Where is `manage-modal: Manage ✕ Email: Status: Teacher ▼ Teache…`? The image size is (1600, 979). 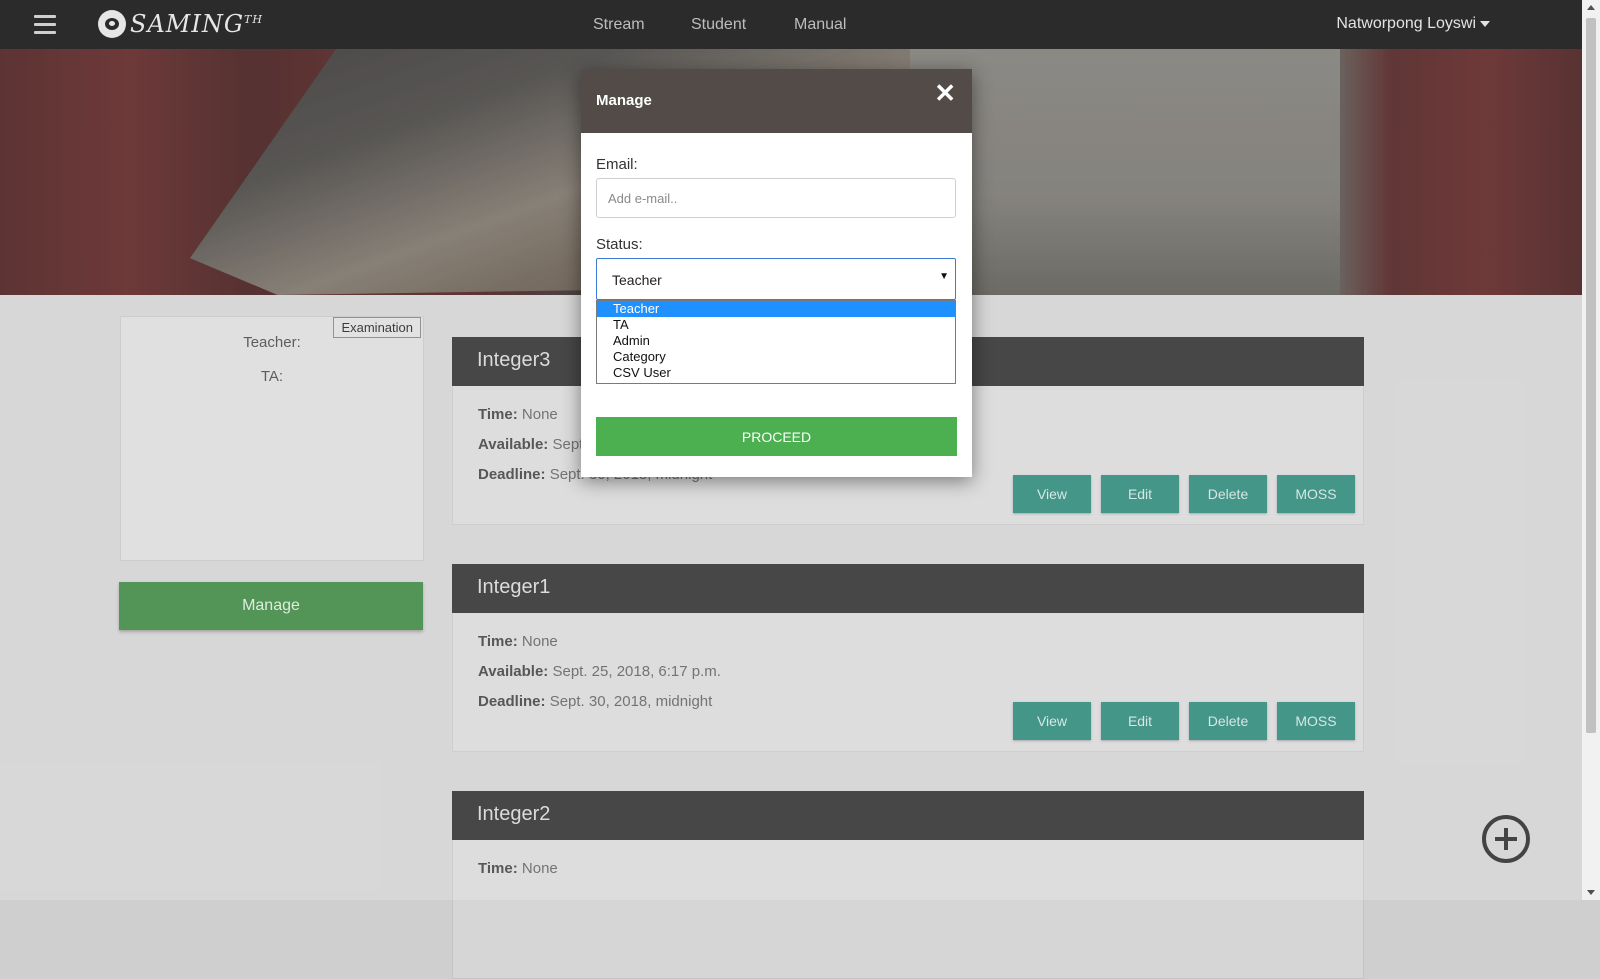
manage-modal: Manage ✕ Email: Status: Teacher ▼ Teache… is located at coordinates (776, 273).